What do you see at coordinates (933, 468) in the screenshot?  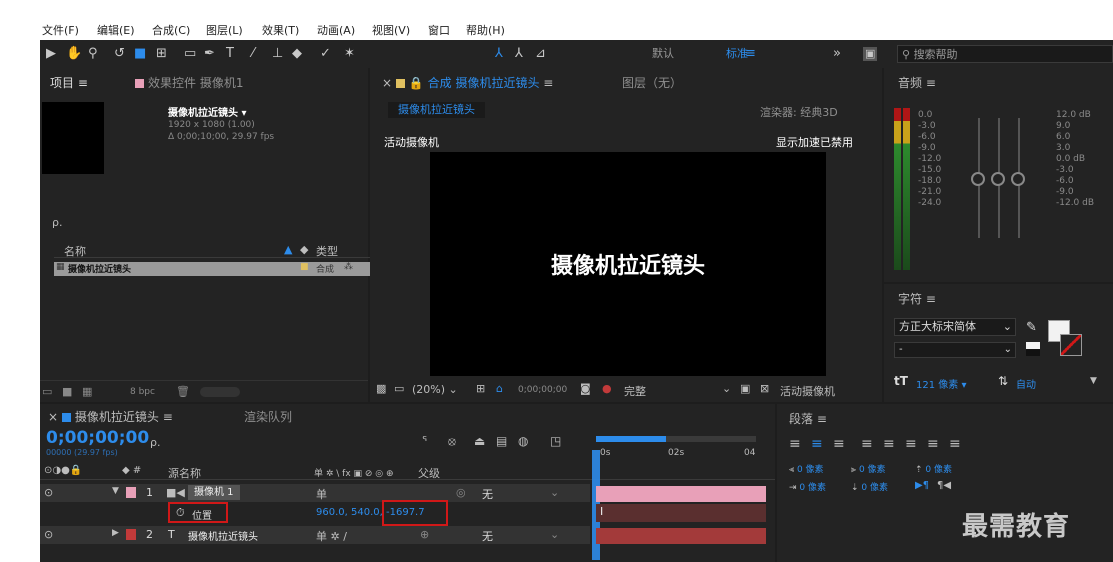 I see `space-before-field: ⇡ 0 像素` at bounding box center [933, 468].